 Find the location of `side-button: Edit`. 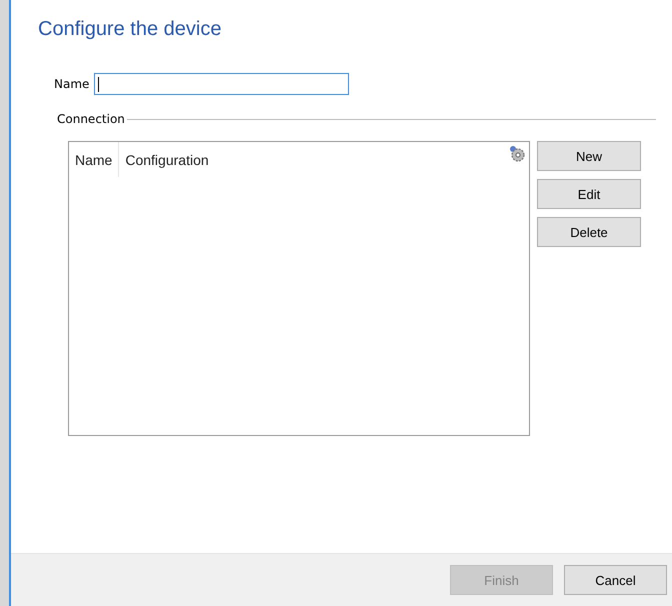

side-button: Edit is located at coordinates (589, 194).